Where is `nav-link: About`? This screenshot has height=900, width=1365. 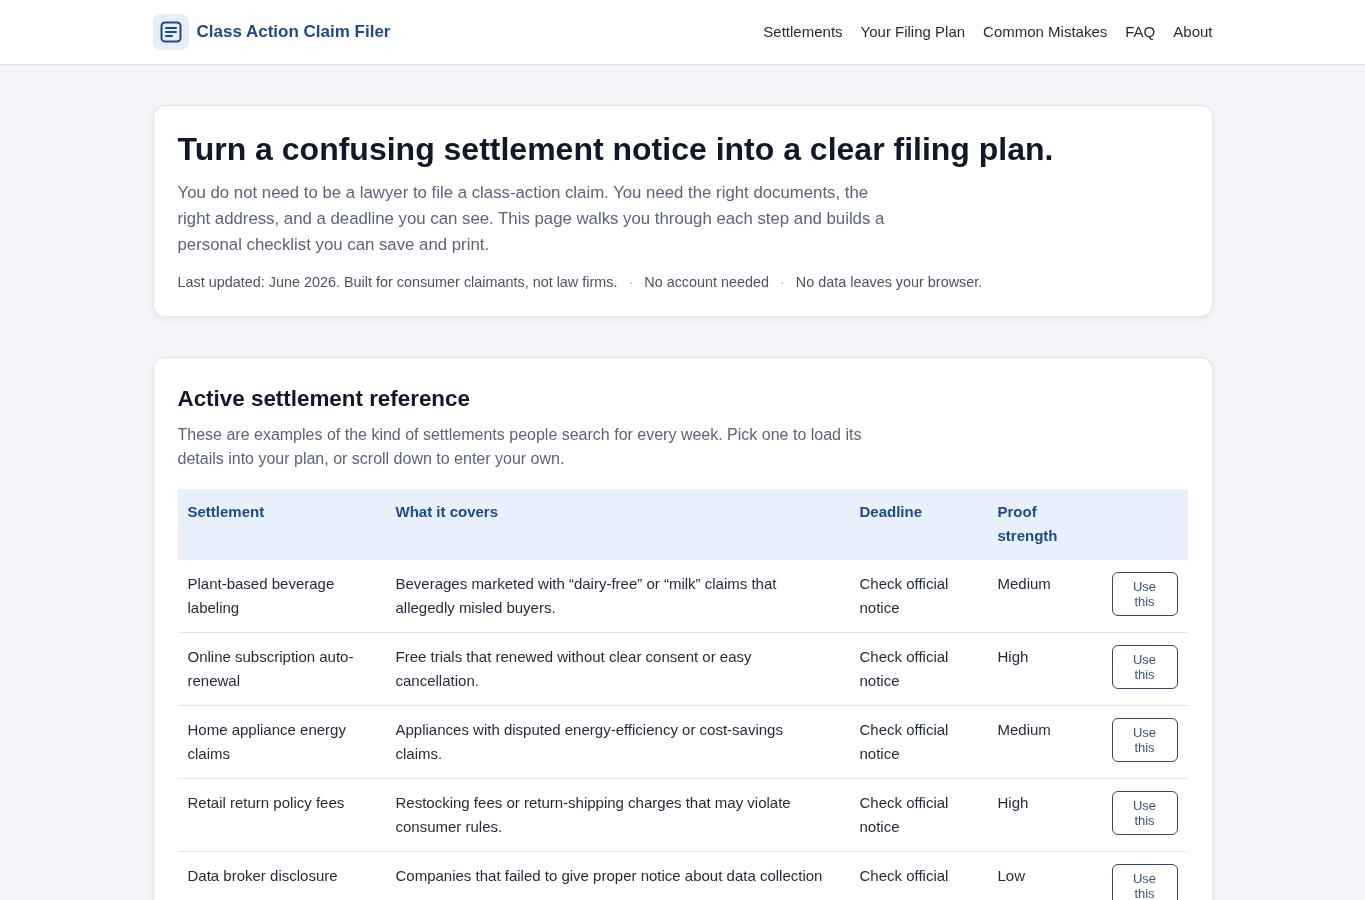
nav-link: About is located at coordinates (1193, 32).